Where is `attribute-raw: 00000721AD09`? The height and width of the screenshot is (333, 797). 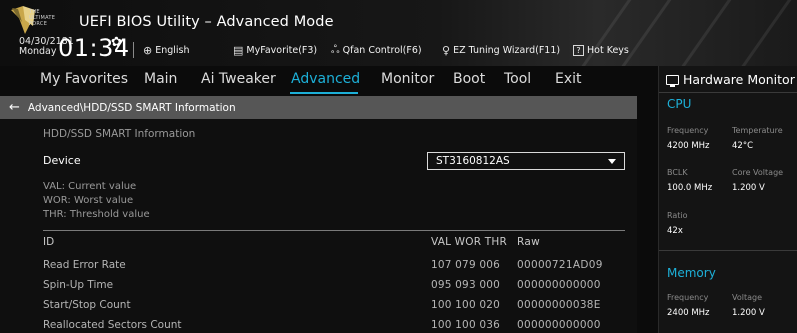 attribute-raw: 00000721AD09 is located at coordinates (560, 265).